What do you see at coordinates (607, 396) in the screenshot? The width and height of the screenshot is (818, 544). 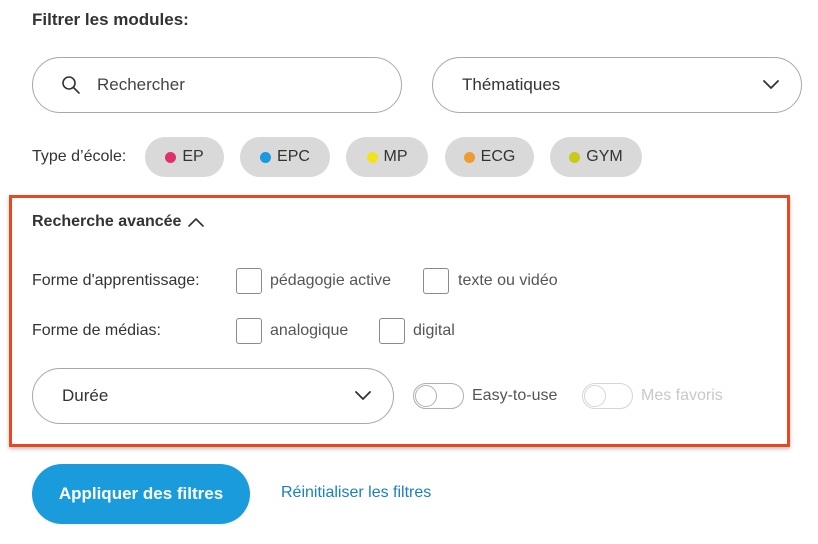 I see `favoris-toggle` at bounding box center [607, 396].